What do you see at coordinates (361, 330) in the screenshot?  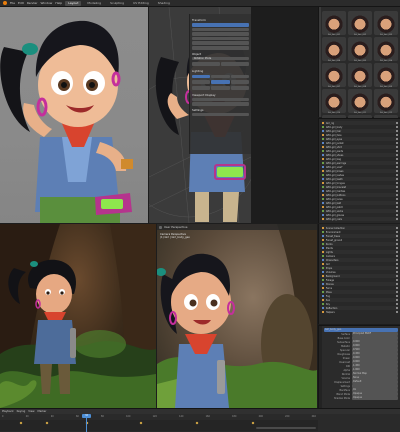 I see `material-name-field: Girl_body_geo` at bounding box center [361, 330].